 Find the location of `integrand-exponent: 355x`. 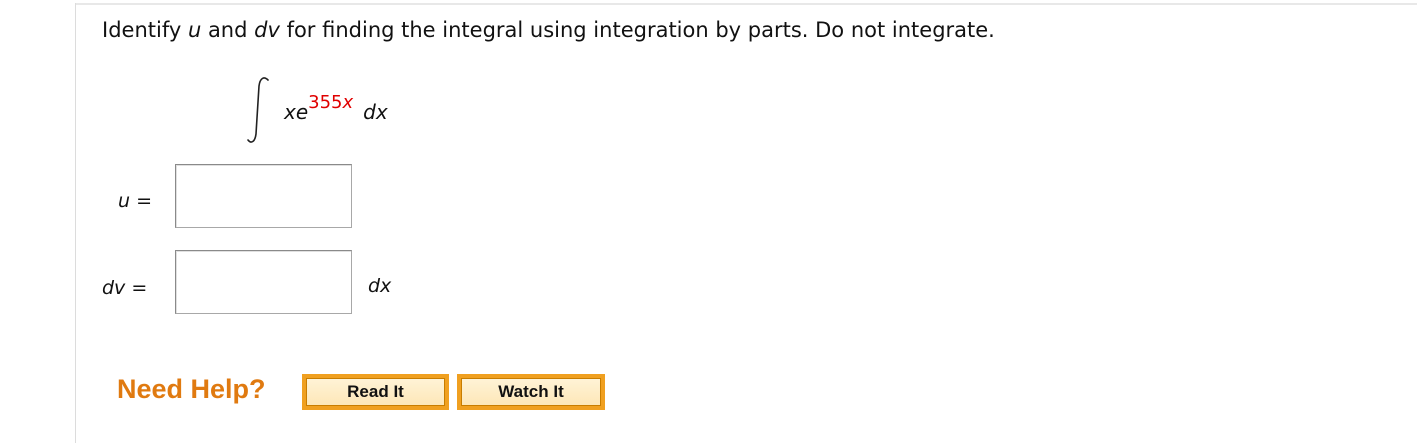

integrand-exponent: 355x is located at coordinates (330, 102).